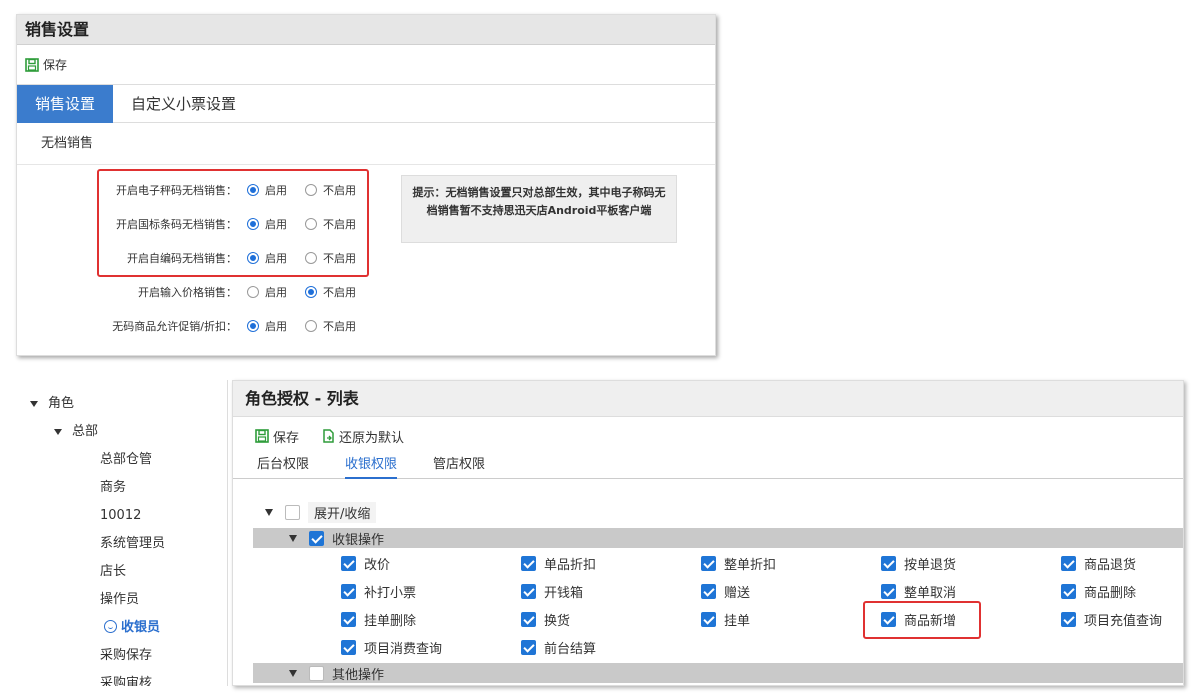  Describe the element at coordinates (708, 467) in the screenshot. I see `permission-tabs: 后台权限 收银权限 管店权限` at that location.